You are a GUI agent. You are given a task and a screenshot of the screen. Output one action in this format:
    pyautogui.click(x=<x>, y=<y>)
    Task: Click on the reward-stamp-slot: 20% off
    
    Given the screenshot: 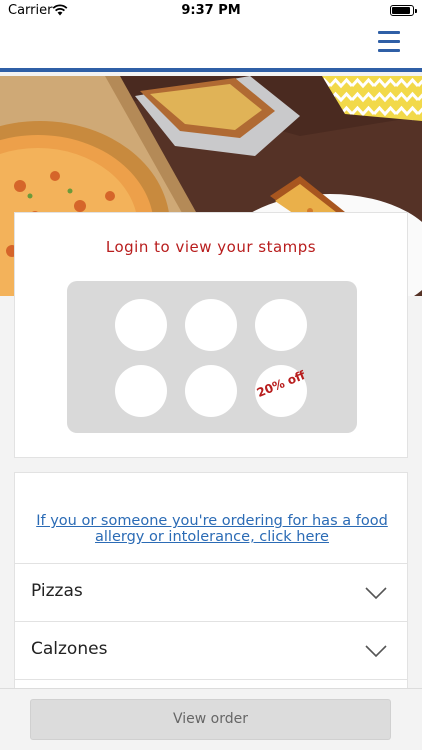 What is the action you would take?
    pyautogui.click(x=281, y=391)
    